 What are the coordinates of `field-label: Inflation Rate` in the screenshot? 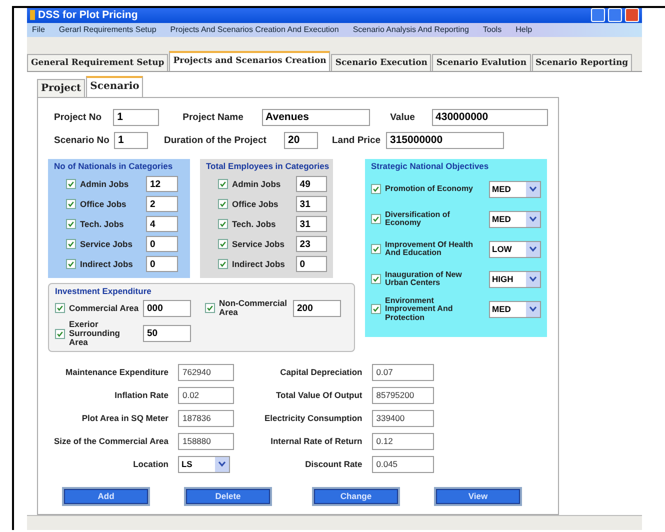 It's located at (141, 395).